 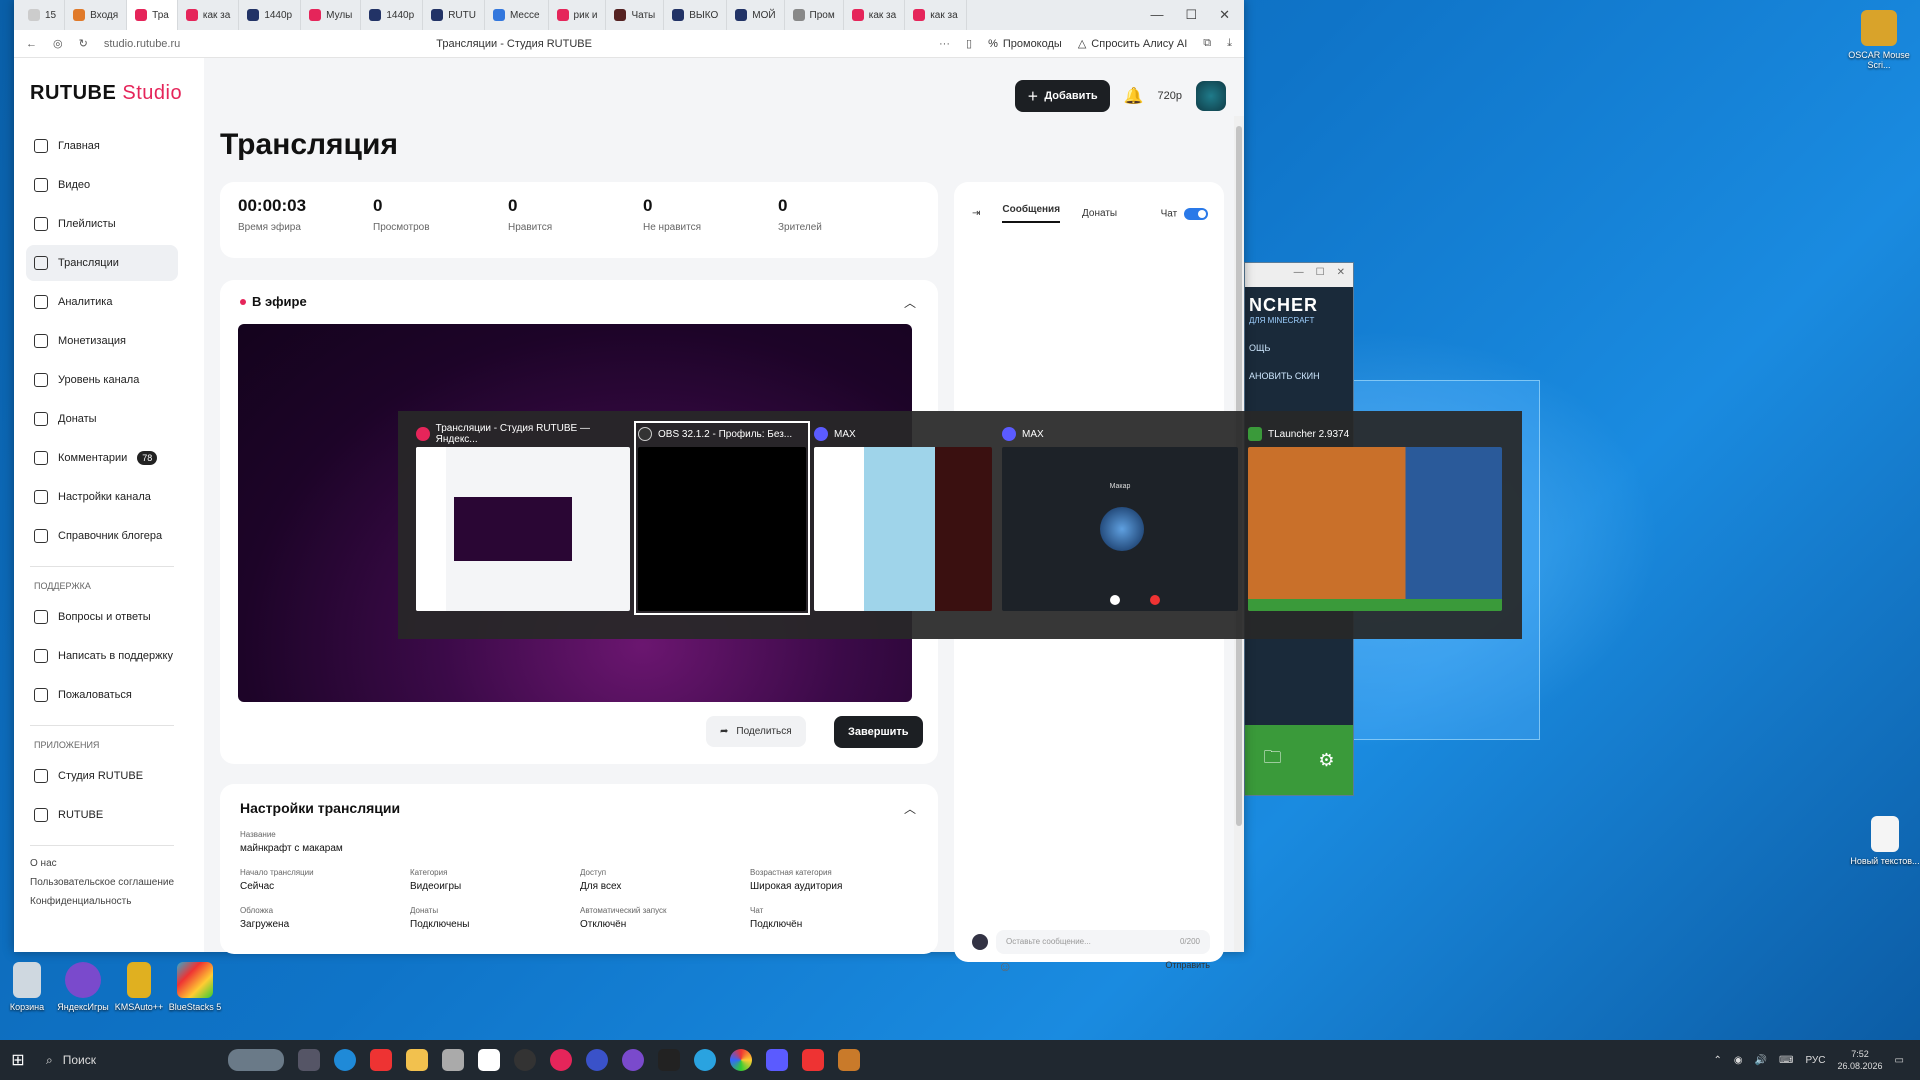 I want to click on browser-tab: Мулы, so click(x=331, y=15).